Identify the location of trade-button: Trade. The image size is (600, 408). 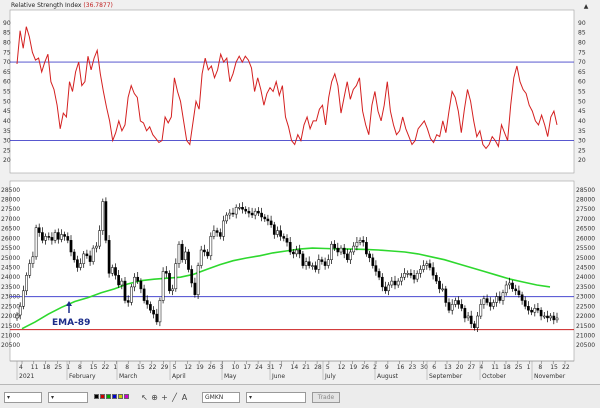
(326, 397).